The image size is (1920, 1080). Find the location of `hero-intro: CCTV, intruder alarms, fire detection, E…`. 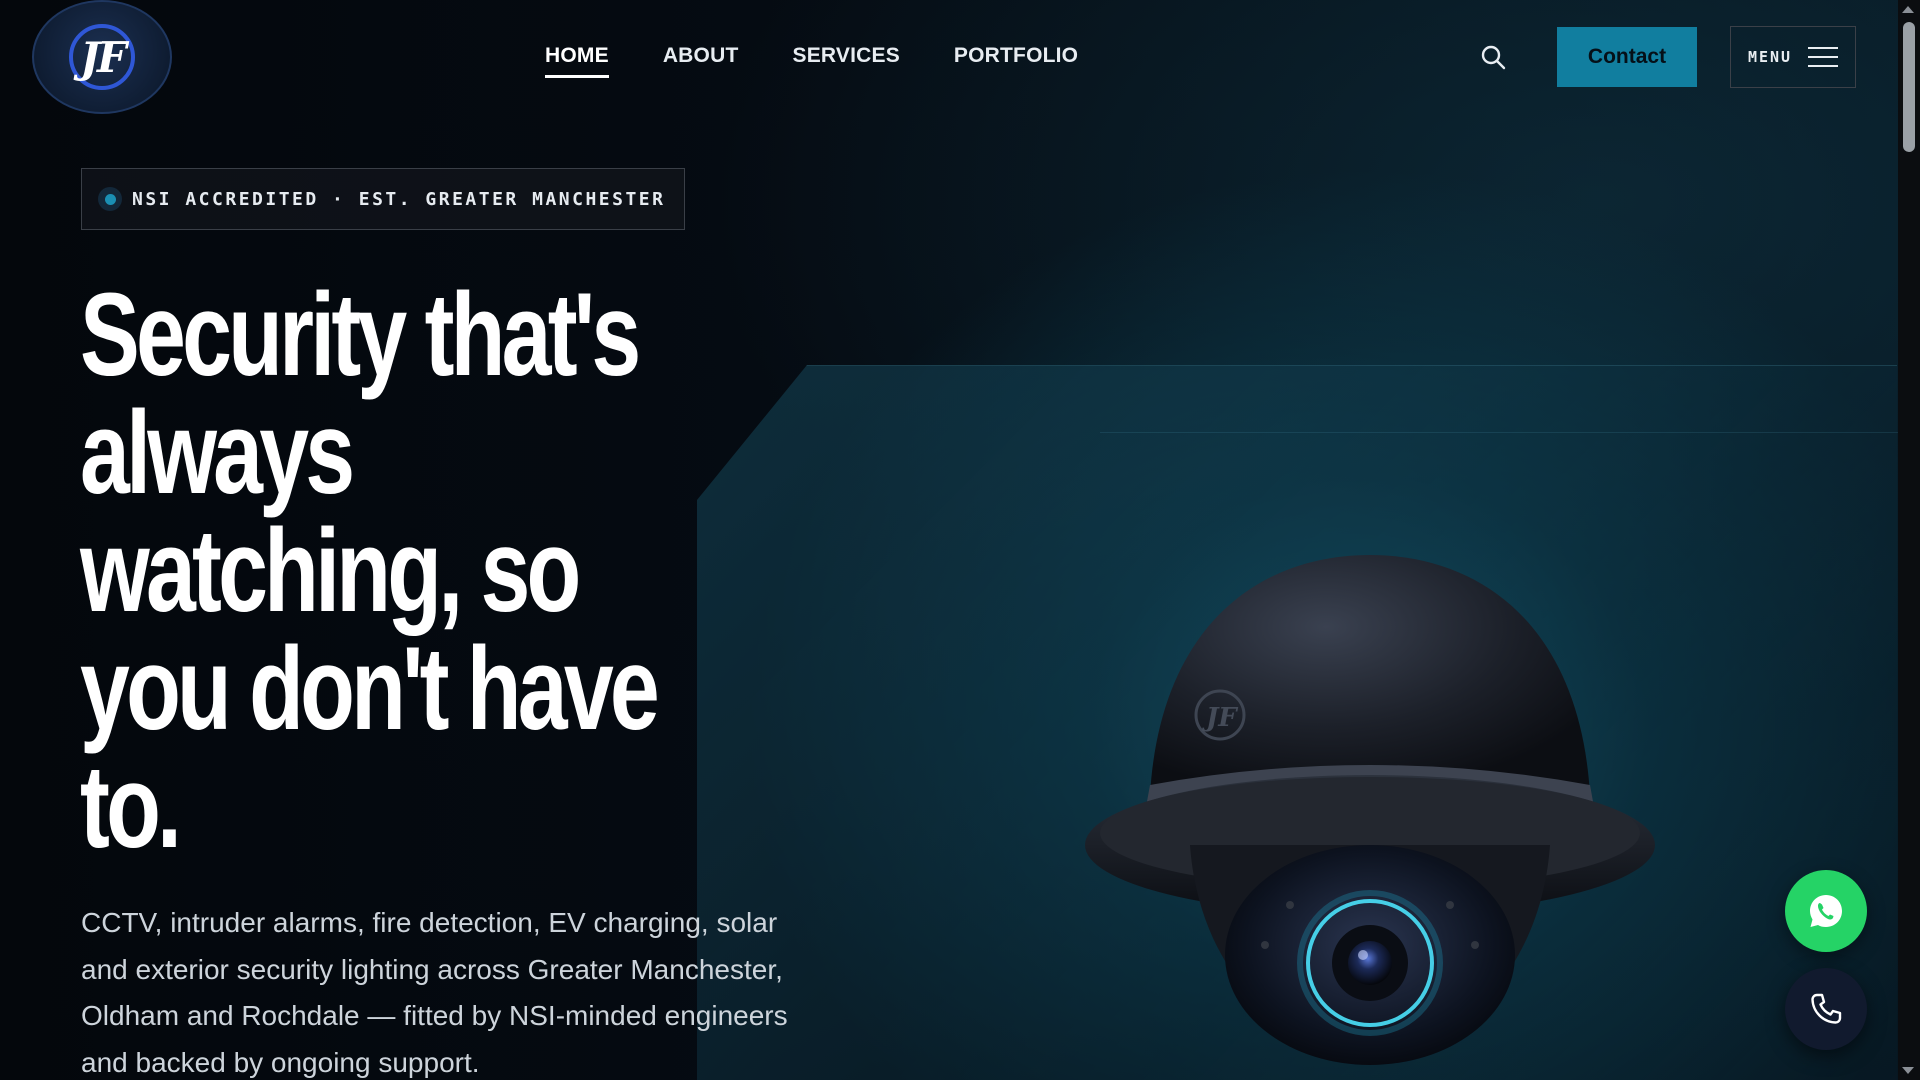

hero-intro: CCTV, intruder alarms, fire detection, E… is located at coordinates (434, 992).